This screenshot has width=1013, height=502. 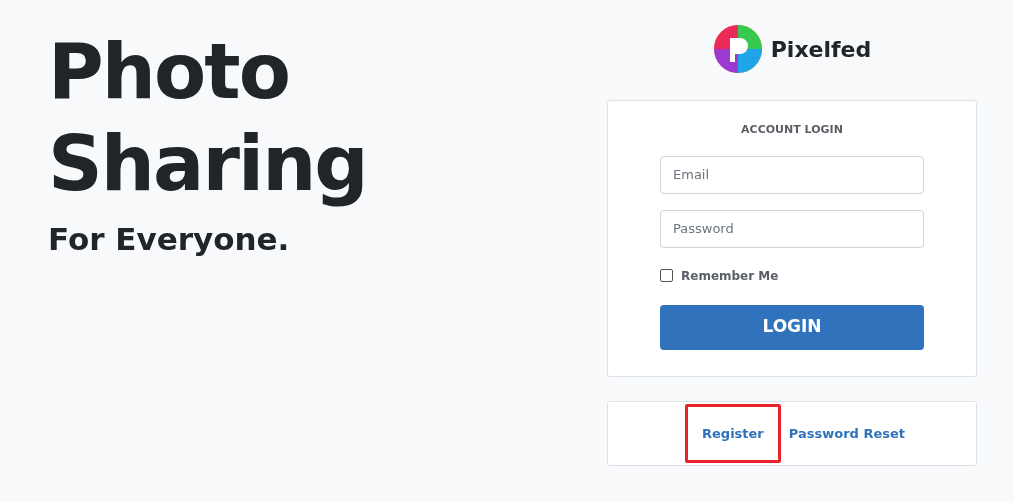 I want to click on input-field: Email, so click(x=792, y=174).